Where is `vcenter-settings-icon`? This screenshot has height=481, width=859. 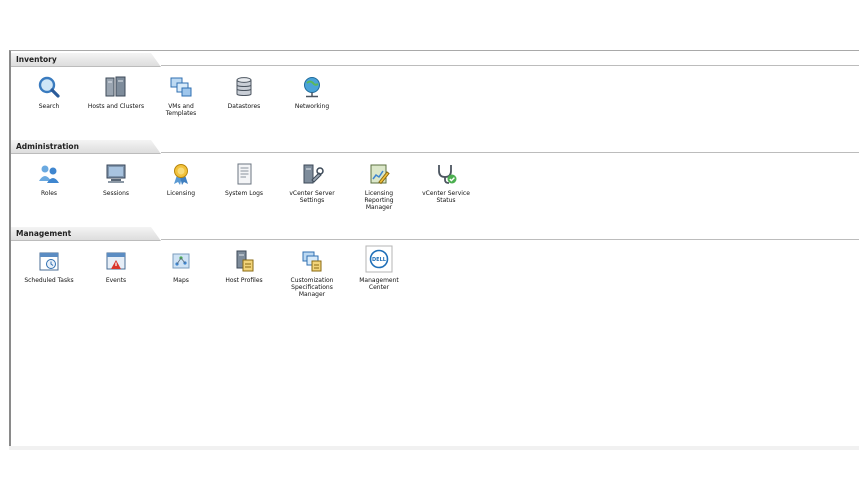 vcenter-settings-icon is located at coordinates (313, 174).